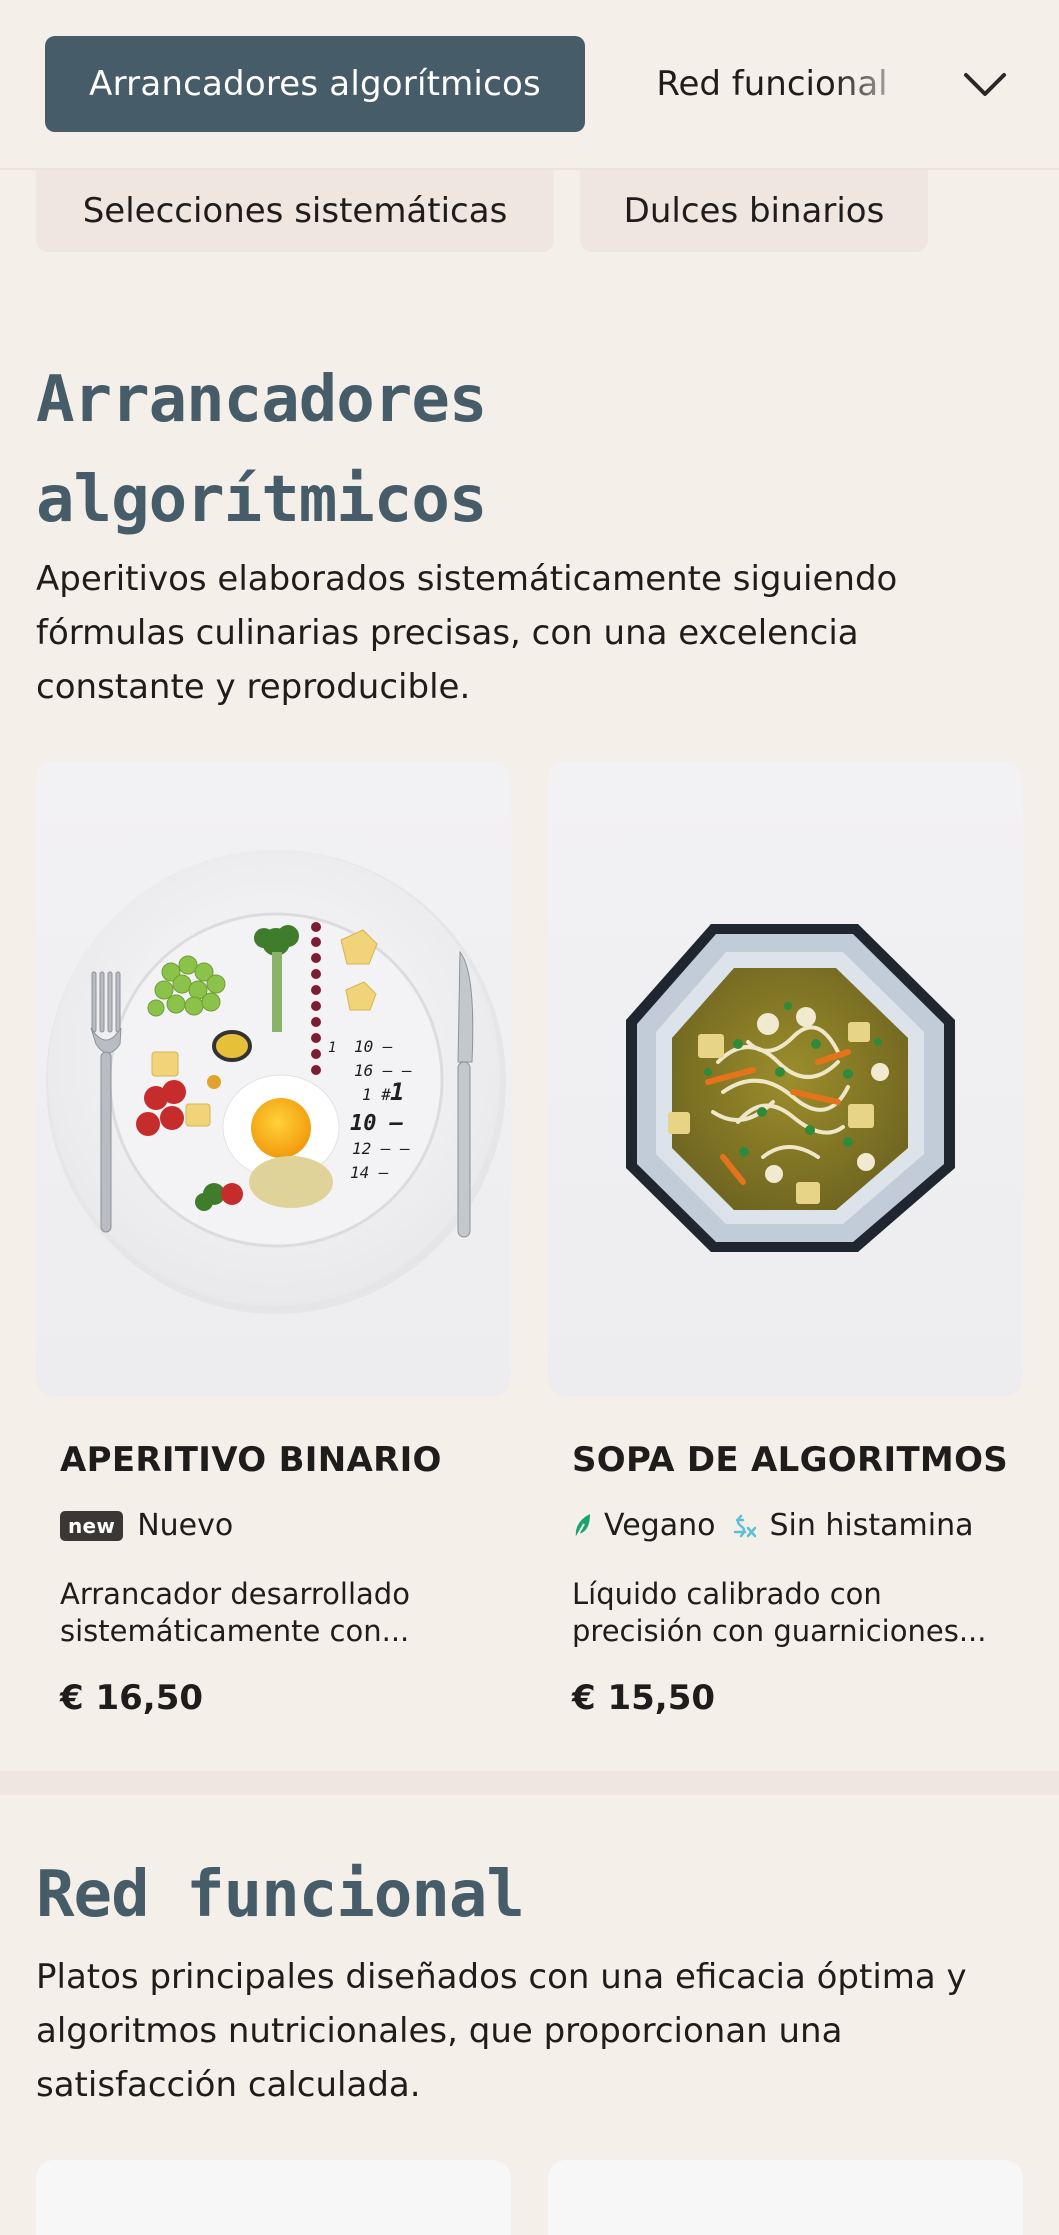 The width and height of the screenshot is (1059, 2235). What do you see at coordinates (251, 1460) in the screenshot?
I see `item-name: APERITIVO BINARIO` at bounding box center [251, 1460].